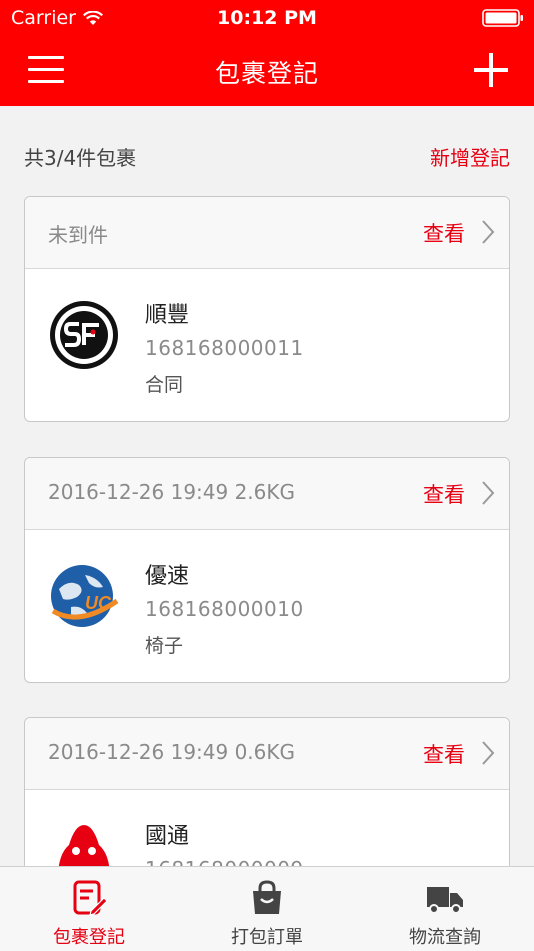  I want to click on package-status: 未到件, so click(78, 235).